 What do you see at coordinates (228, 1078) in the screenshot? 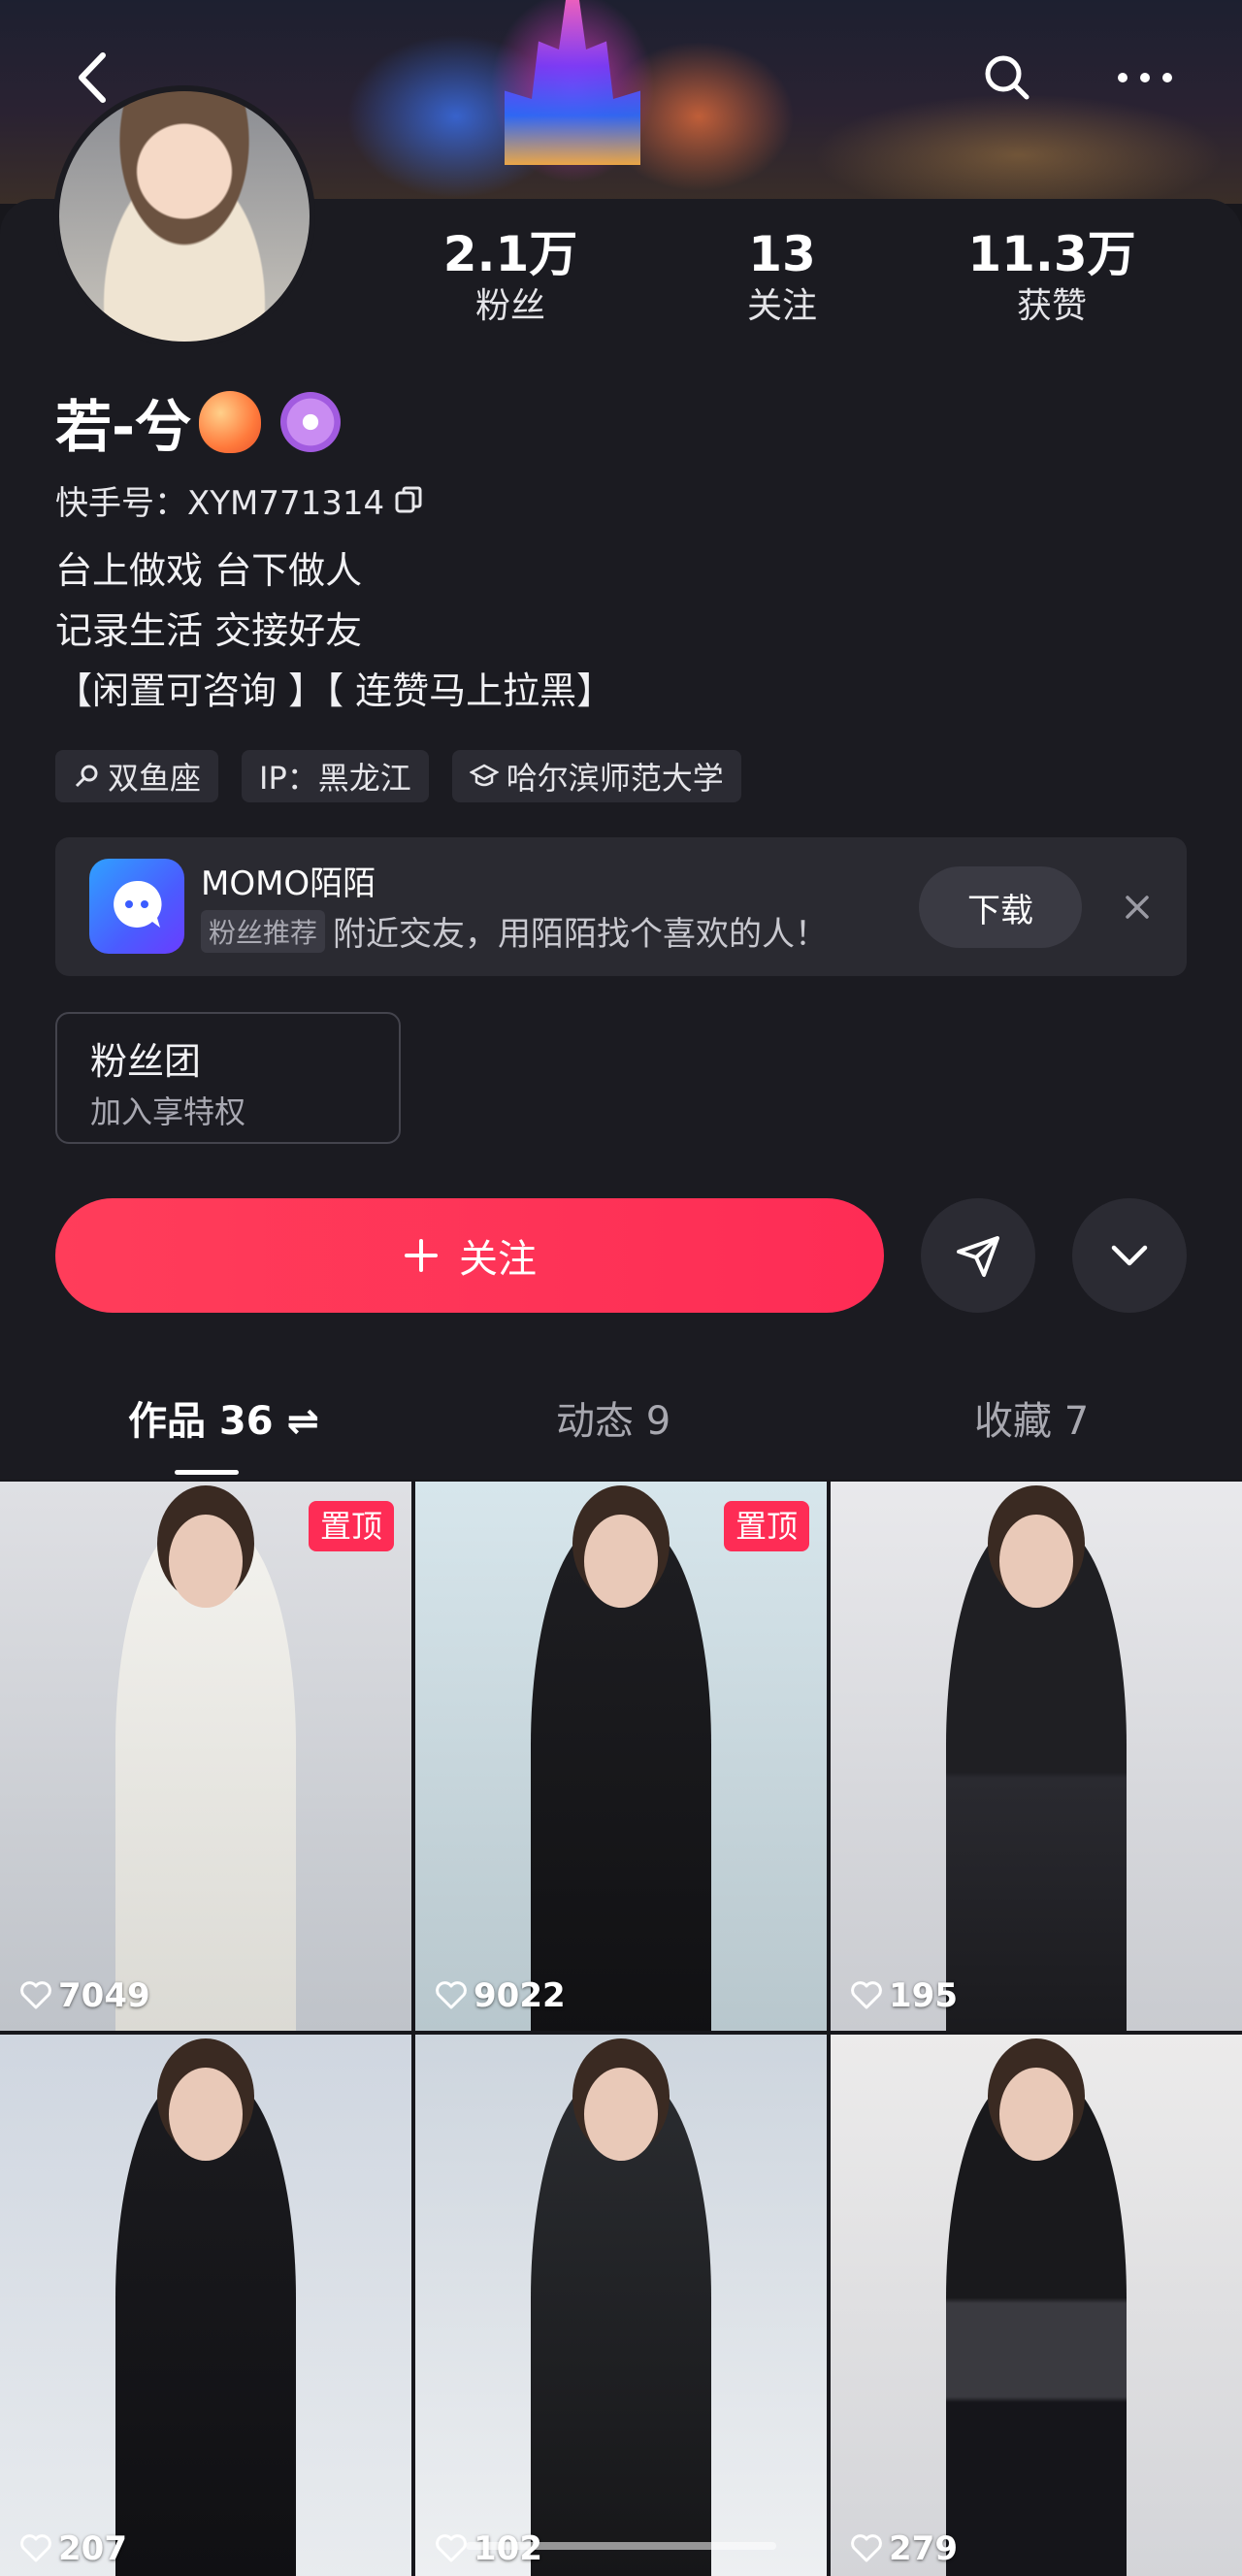
I see `fan-club-card: 粉丝团 加入享特权` at bounding box center [228, 1078].